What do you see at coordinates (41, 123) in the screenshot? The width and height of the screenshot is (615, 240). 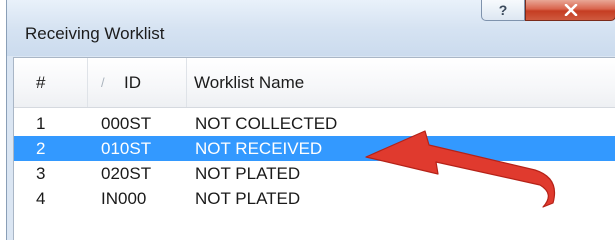 I see `row-number: 1` at bounding box center [41, 123].